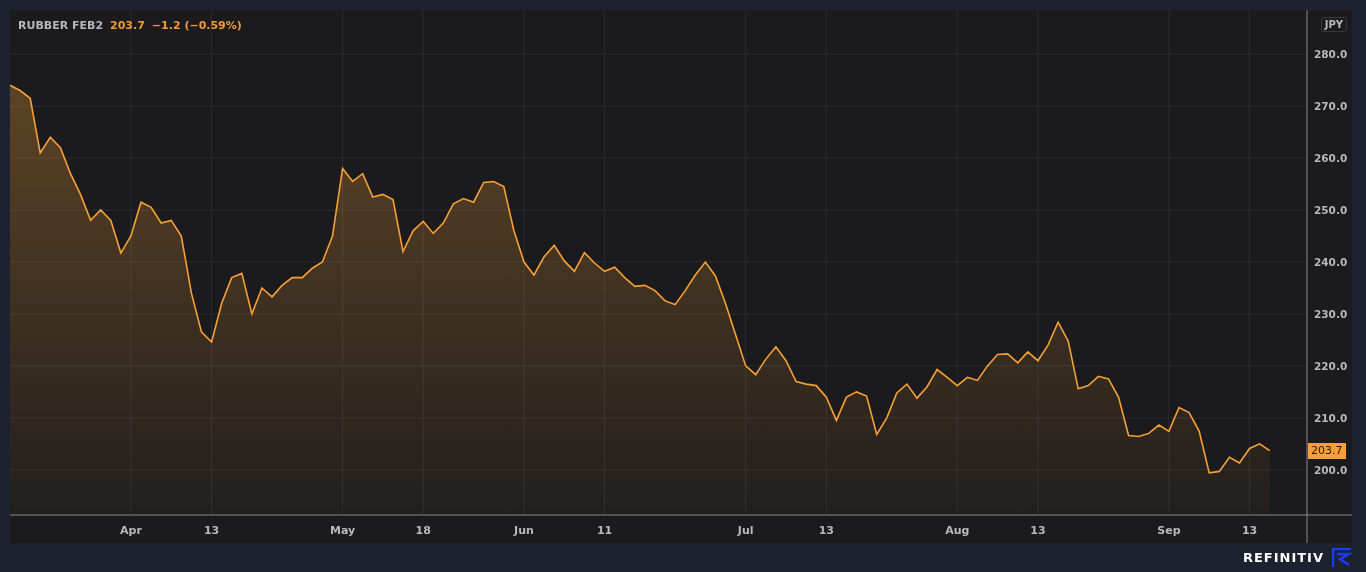  Describe the element at coordinates (1331, 54) in the screenshot. I see `y-axis-label: 280.0` at that location.